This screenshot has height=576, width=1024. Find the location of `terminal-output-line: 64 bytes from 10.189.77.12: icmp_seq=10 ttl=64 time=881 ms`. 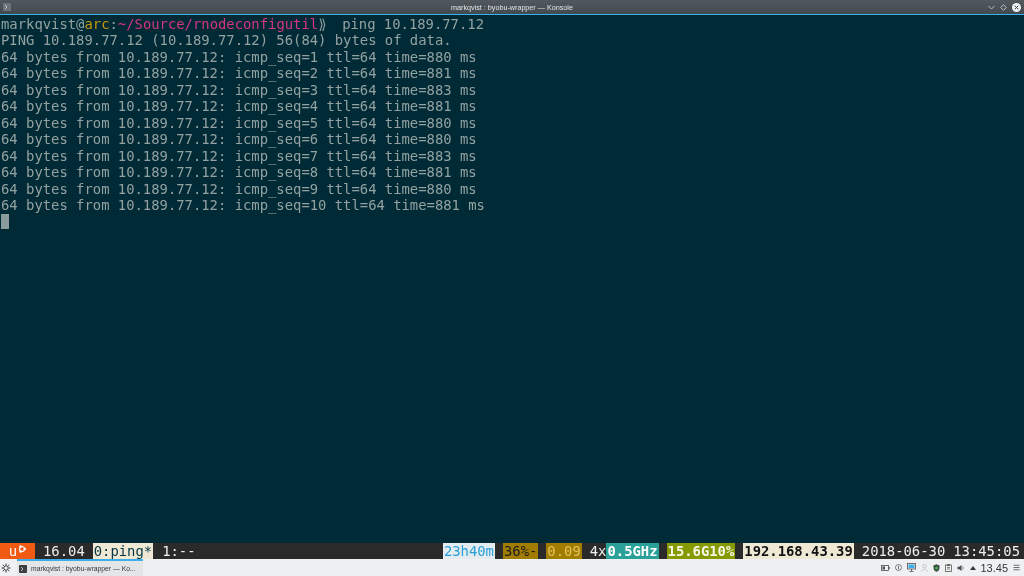

terminal-output-line: 64 bytes from 10.189.77.12: icmp_seq=10 ttl=64 time=881 ms is located at coordinates (243, 205).